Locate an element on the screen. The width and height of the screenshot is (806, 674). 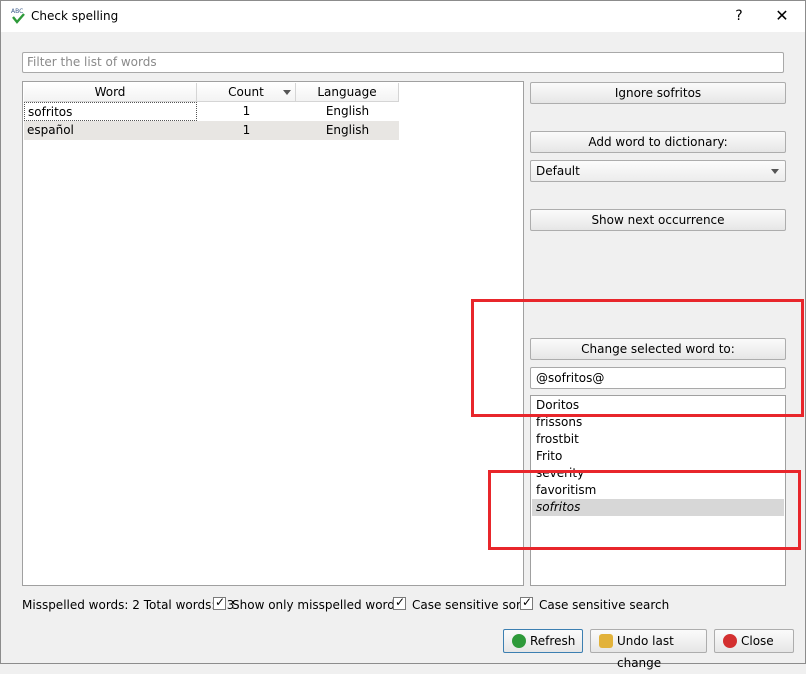
undo-icon is located at coordinates (606, 641).